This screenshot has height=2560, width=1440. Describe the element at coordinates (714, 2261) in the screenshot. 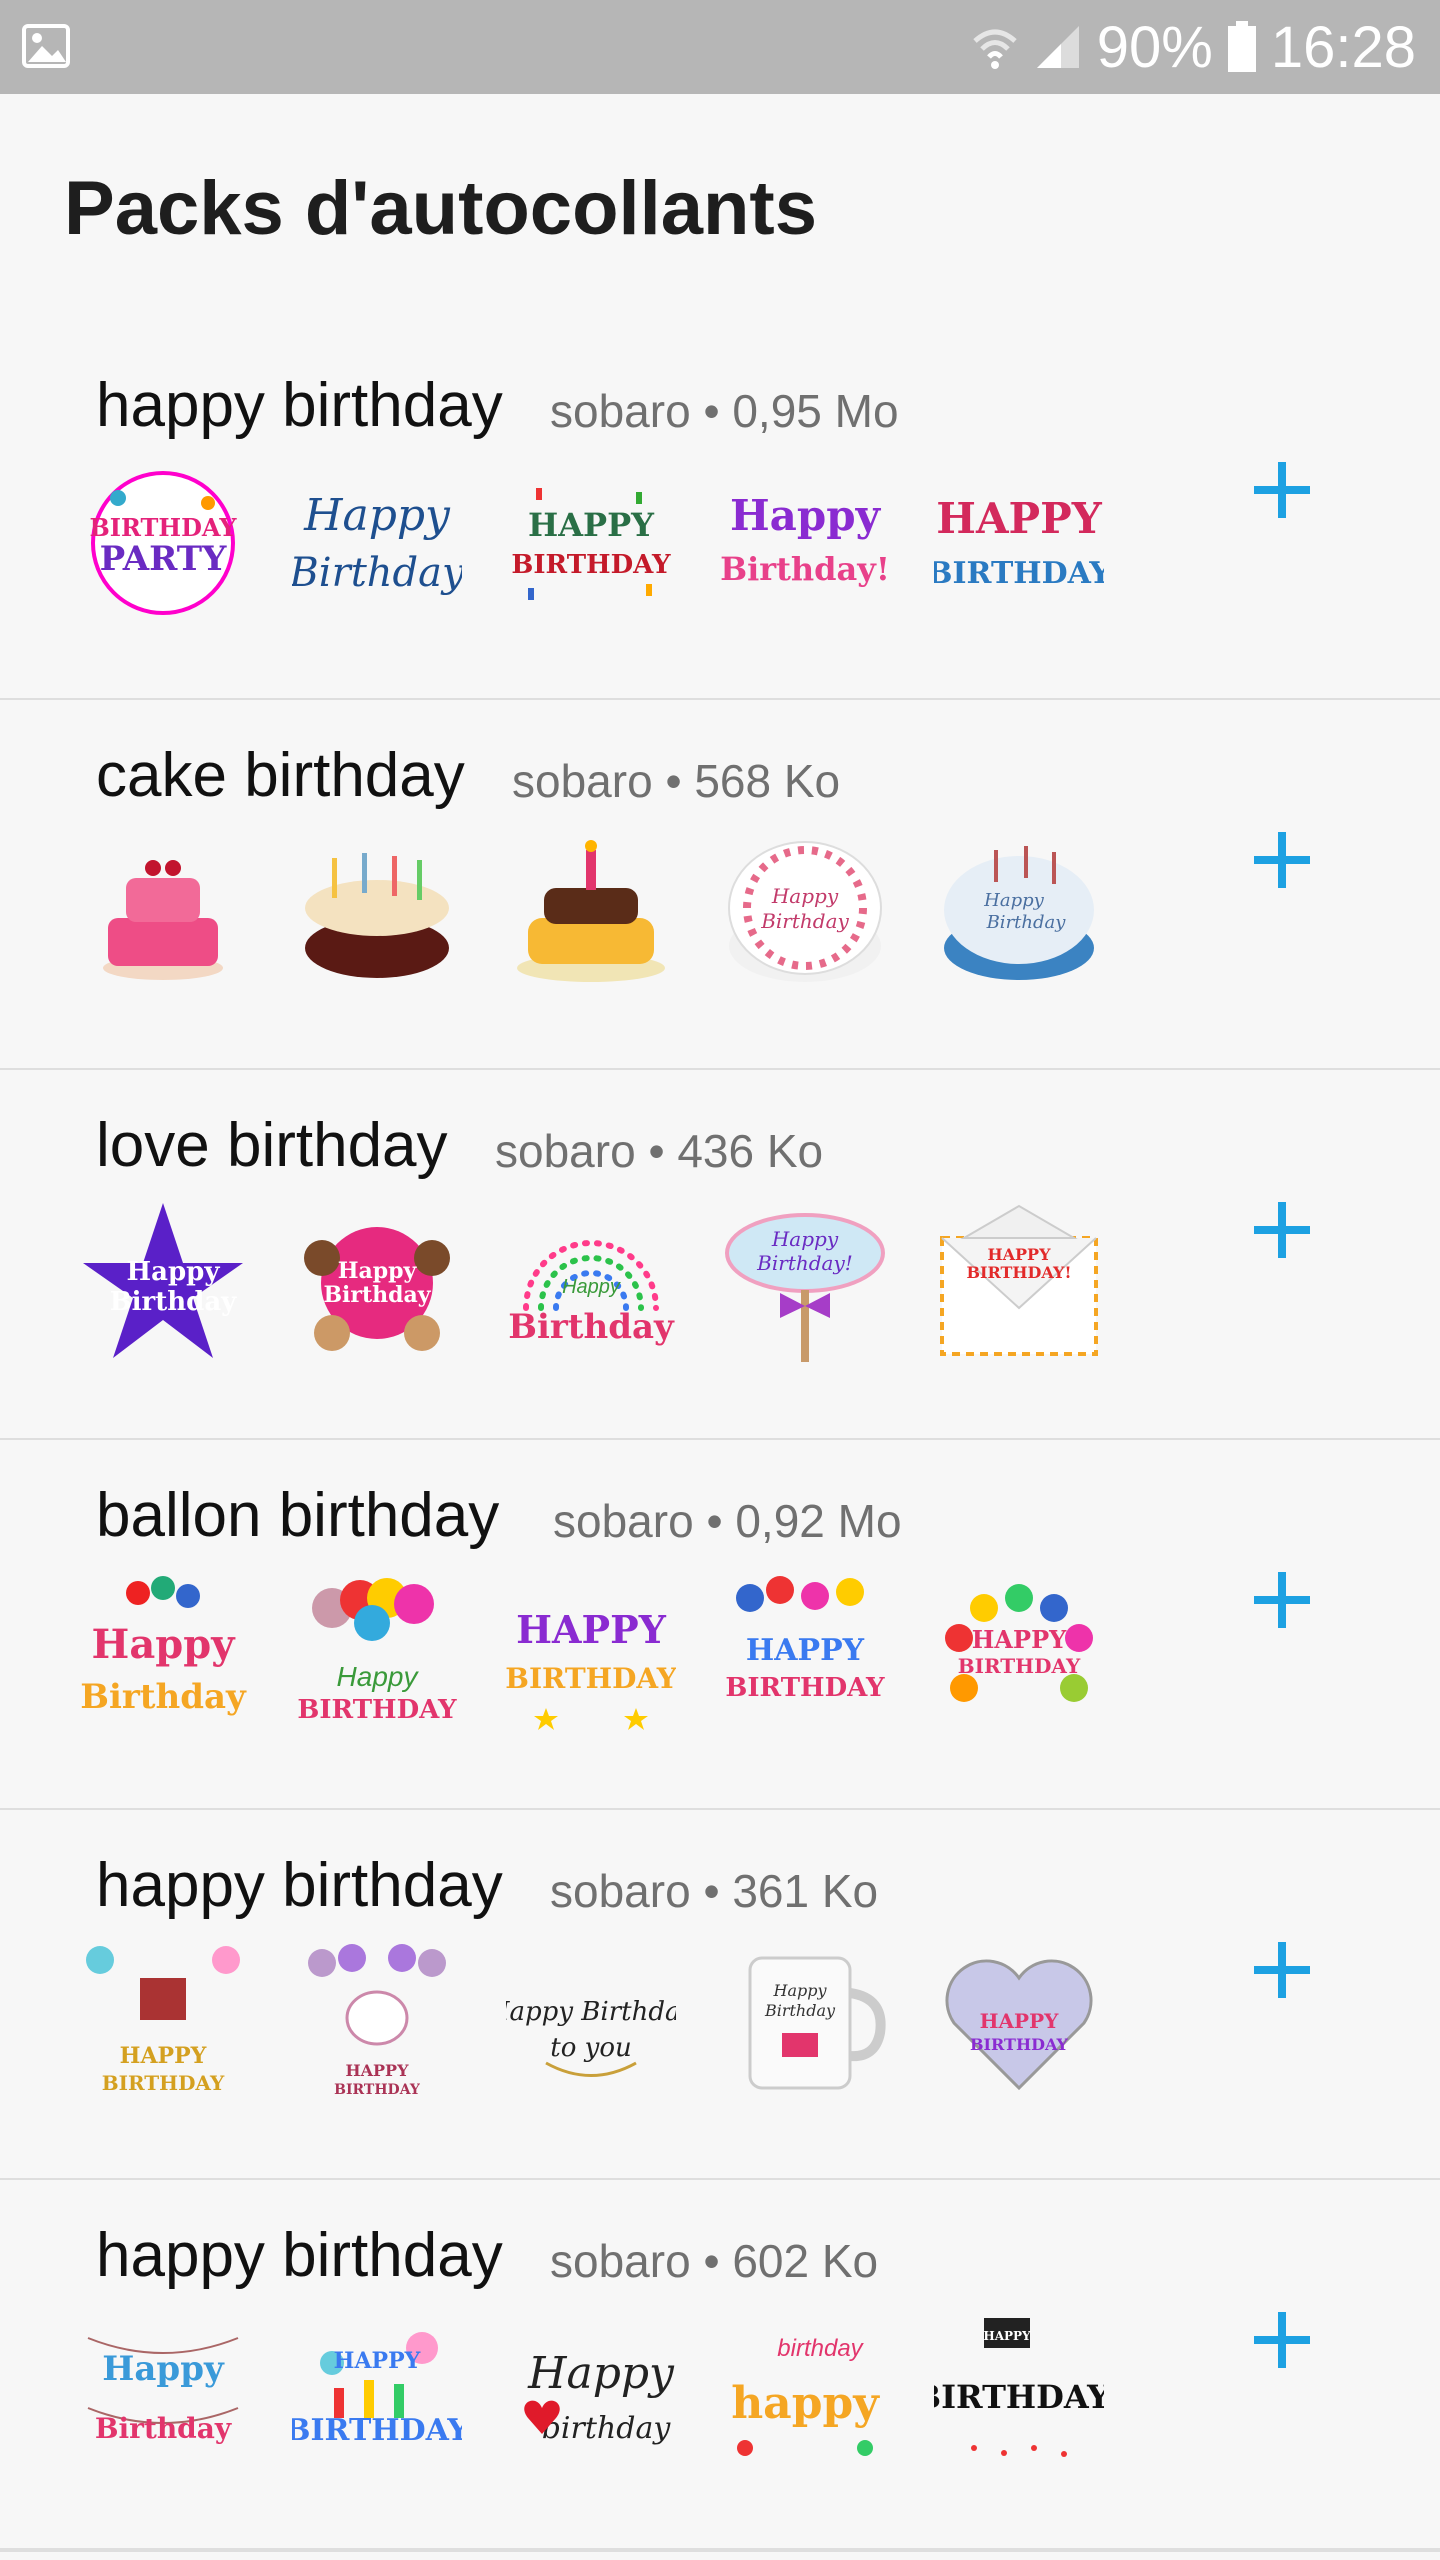

I see `pack-meta: sobaro • 602 Ko` at that location.